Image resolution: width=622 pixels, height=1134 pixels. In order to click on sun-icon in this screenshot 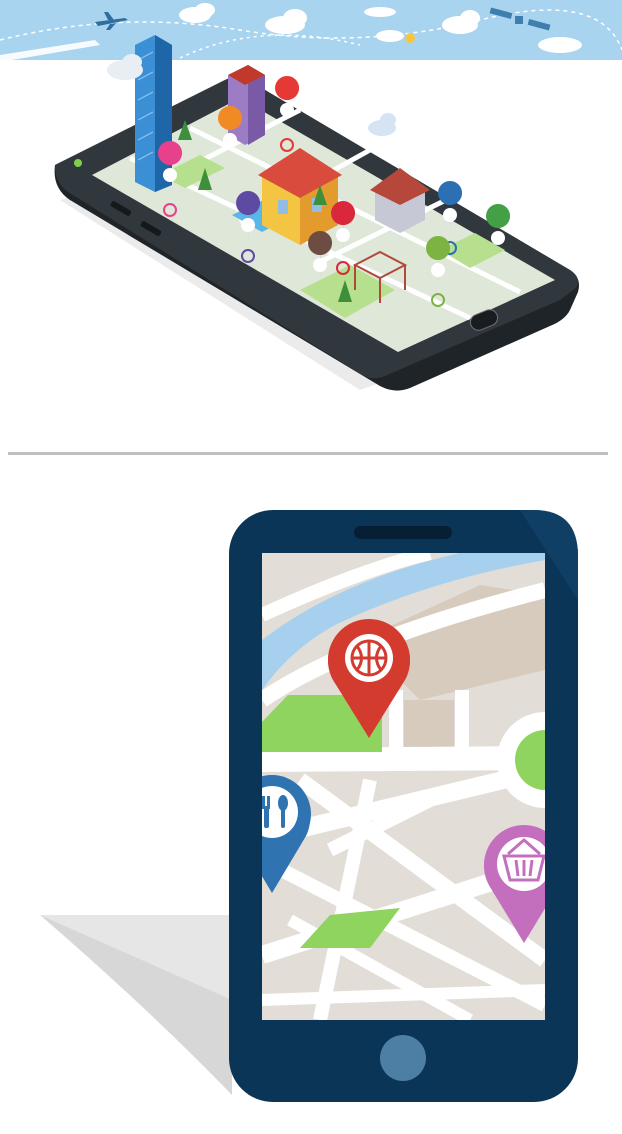, I will do `click(410, 38)`.